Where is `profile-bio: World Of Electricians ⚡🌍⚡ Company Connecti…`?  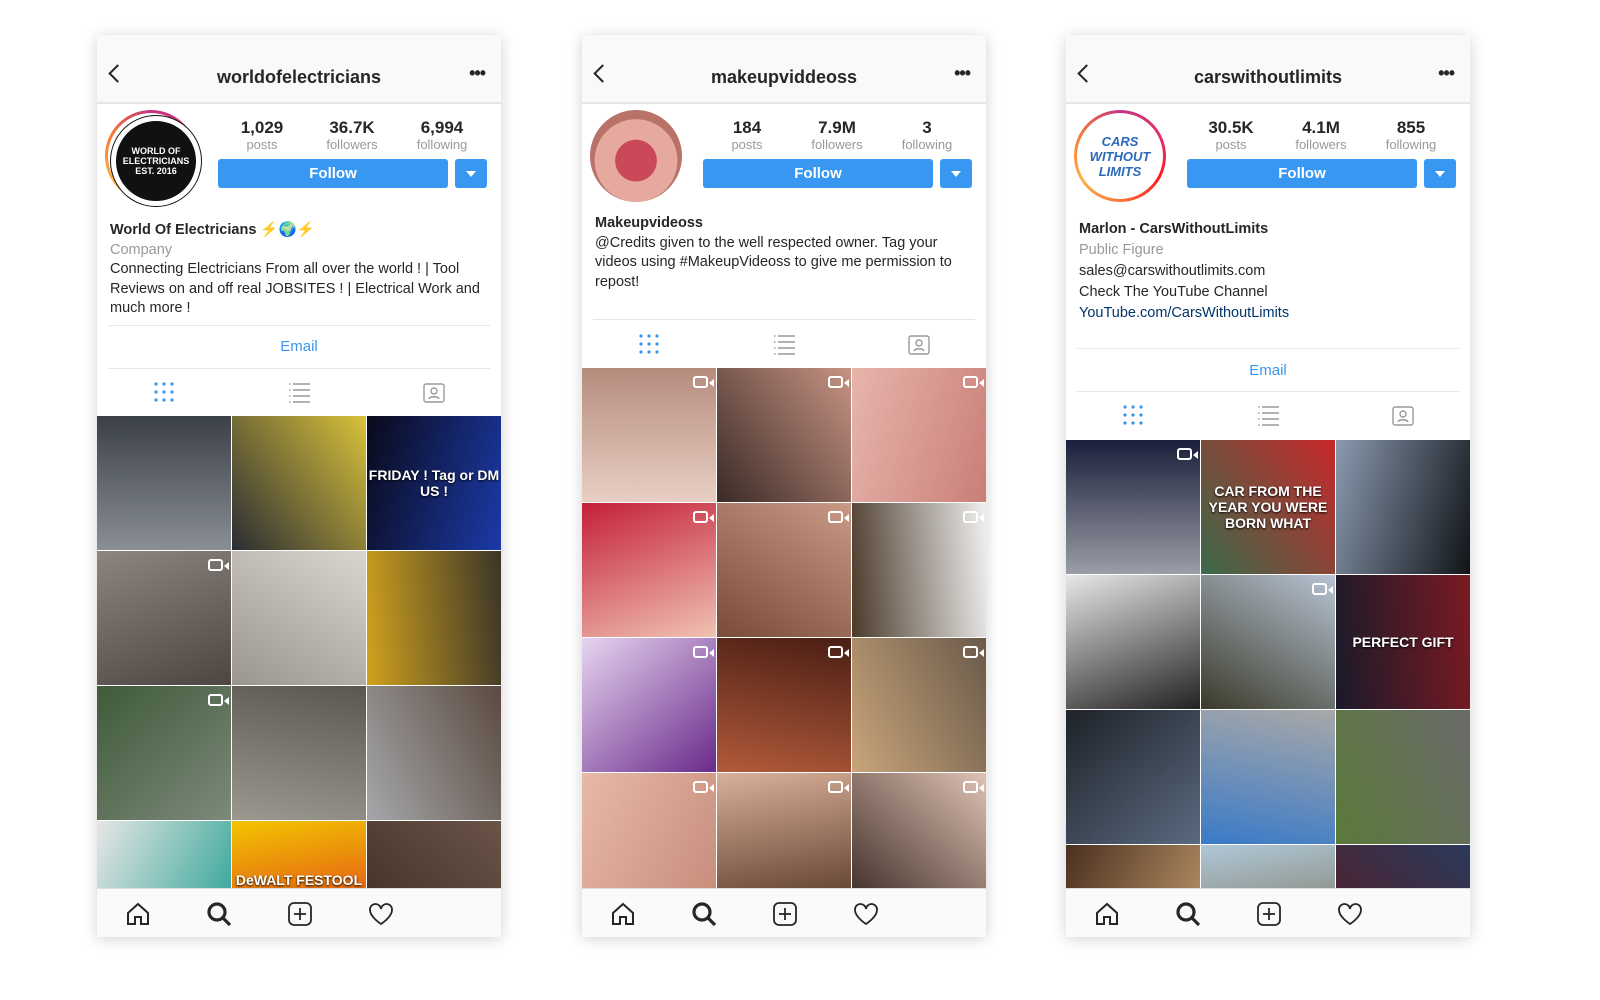
profile-bio: World Of Electricians ⚡🌍⚡ Company Connecti… is located at coordinates (299, 270).